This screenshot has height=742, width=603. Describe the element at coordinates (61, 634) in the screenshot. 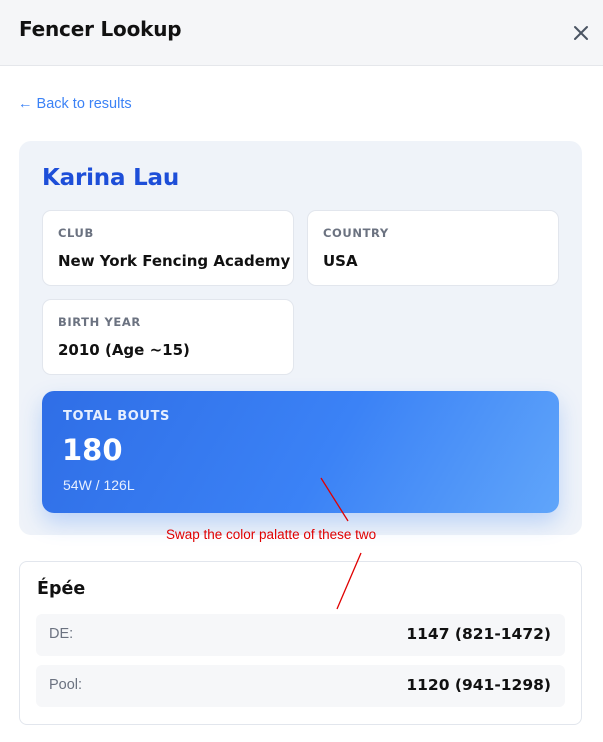

I see `de-label: DE:` at that location.